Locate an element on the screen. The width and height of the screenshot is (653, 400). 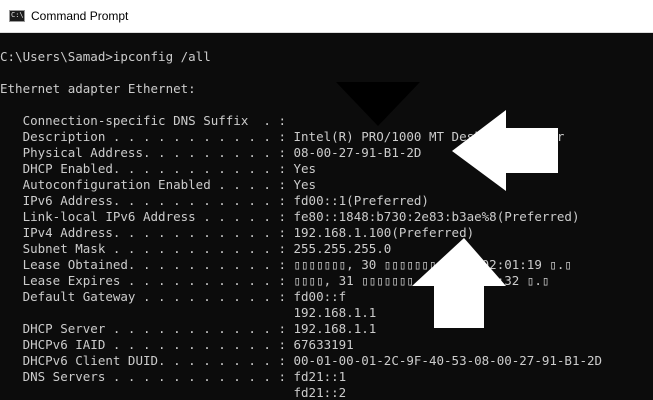
title-bar: C:\ Command Prompt is located at coordinates (326, 16).